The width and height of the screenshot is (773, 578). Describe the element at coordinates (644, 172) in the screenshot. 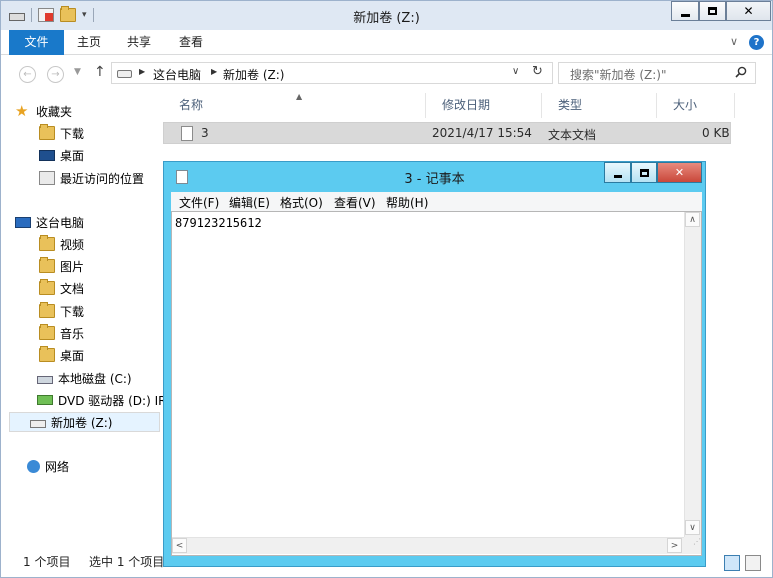

I see `notepad-maximize-button` at that location.